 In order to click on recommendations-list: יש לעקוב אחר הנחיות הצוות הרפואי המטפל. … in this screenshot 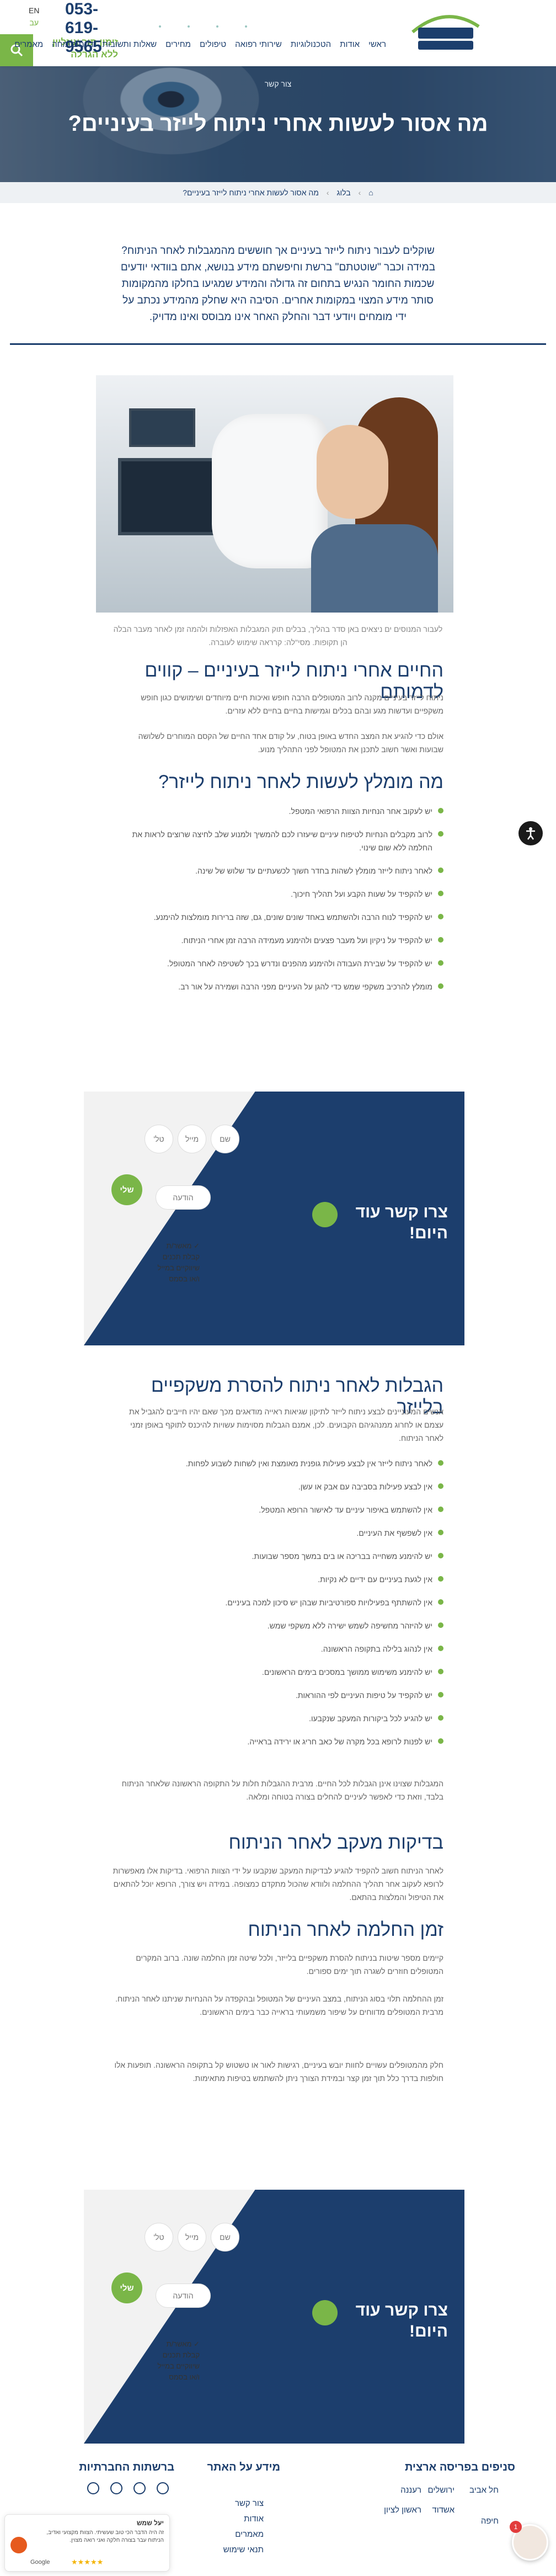, I will do `click(278, 904)`.